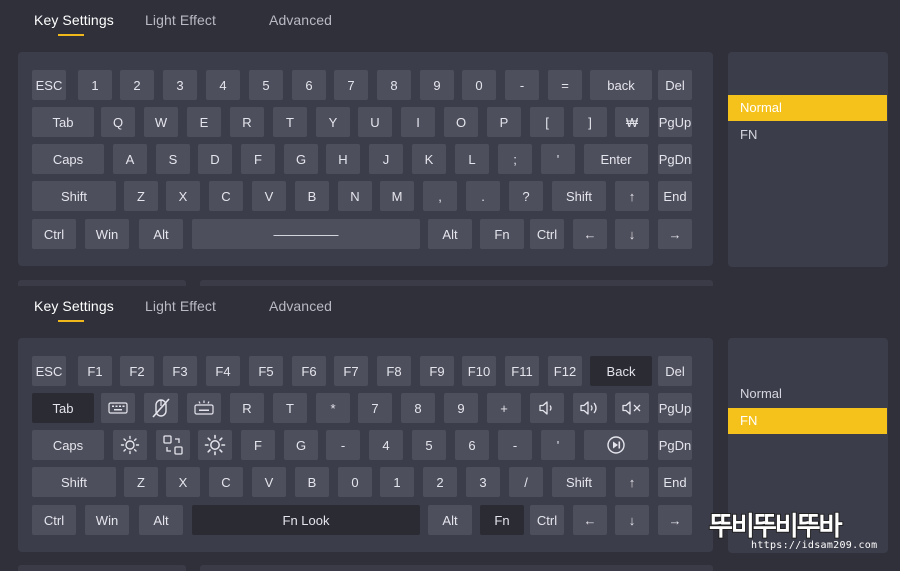 The image size is (900, 571). What do you see at coordinates (590, 122) in the screenshot?
I see `key-right-bracket: ]` at bounding box center [590, 122].